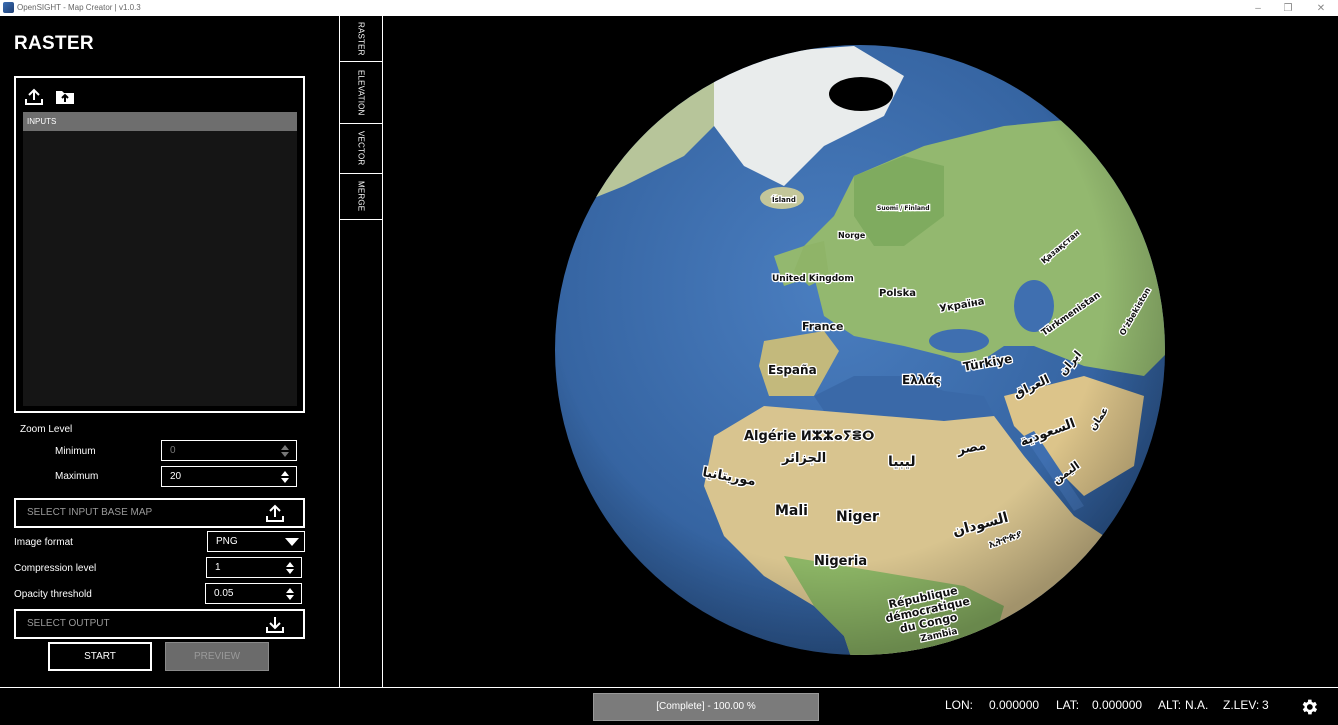 The width and height of the screenshot is (1338, 725). What do you see at coordinates (1309, 707) in the screenshot?
I see `gear-icon` at bounding box center [1309, 707].